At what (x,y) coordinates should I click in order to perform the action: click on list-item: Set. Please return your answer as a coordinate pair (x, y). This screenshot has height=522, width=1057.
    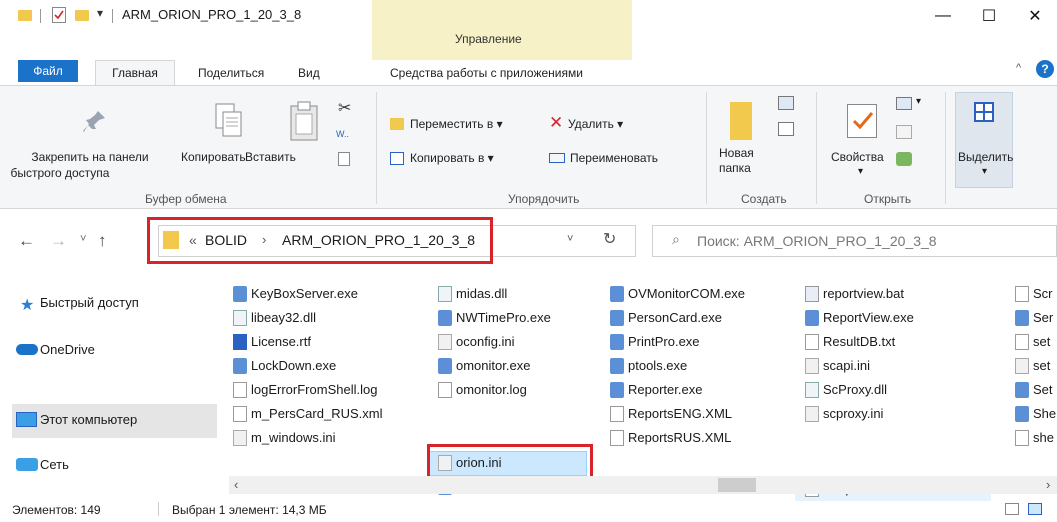
    Looking at the image, I should click on (1034, 390).